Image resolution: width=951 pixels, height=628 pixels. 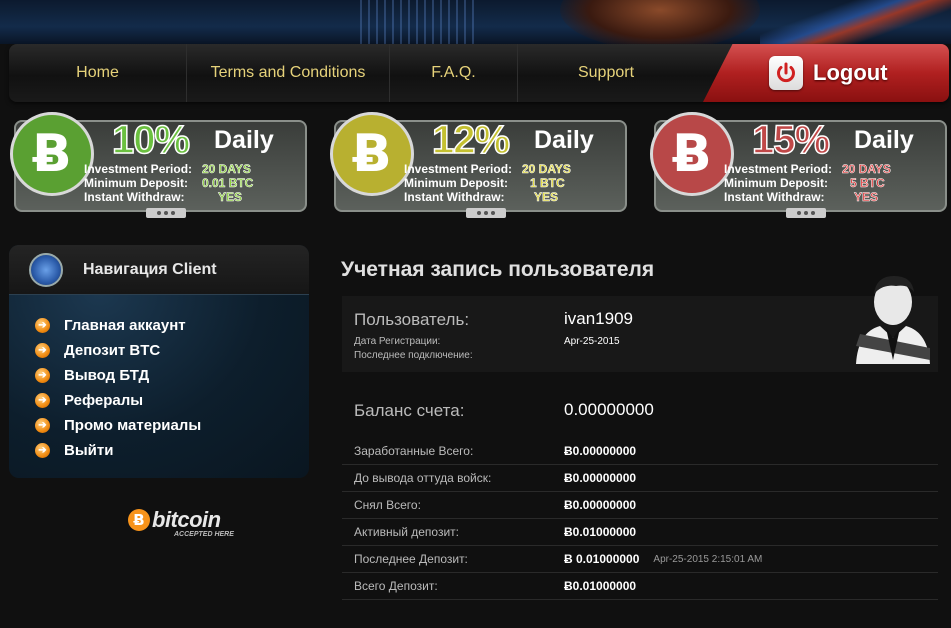 What do you see at coordinates (640, 532) in the screenshot?
I see `table-row: Активный депозит: Ƀ0.01000000` at bounding box center [640, 532].